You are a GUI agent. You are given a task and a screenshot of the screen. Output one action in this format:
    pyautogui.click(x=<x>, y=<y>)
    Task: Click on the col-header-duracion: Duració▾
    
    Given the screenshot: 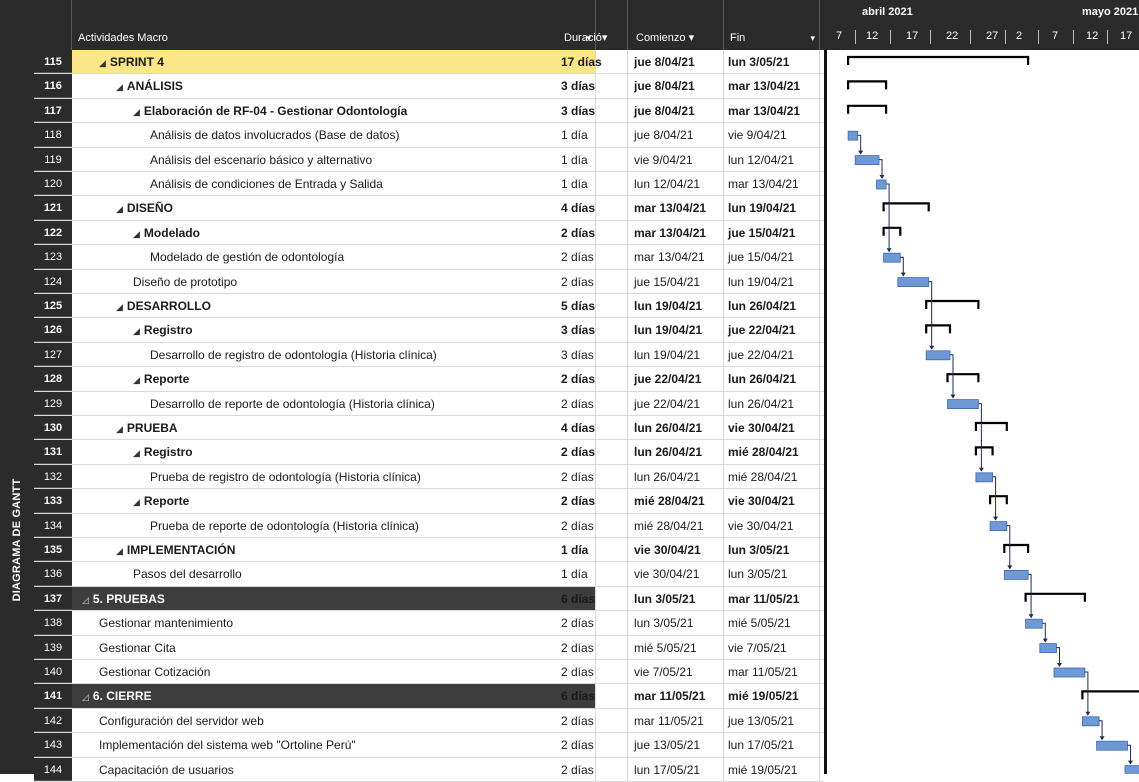 What is the action you would take?
    pyautogui.click(x=593, y=25)
    